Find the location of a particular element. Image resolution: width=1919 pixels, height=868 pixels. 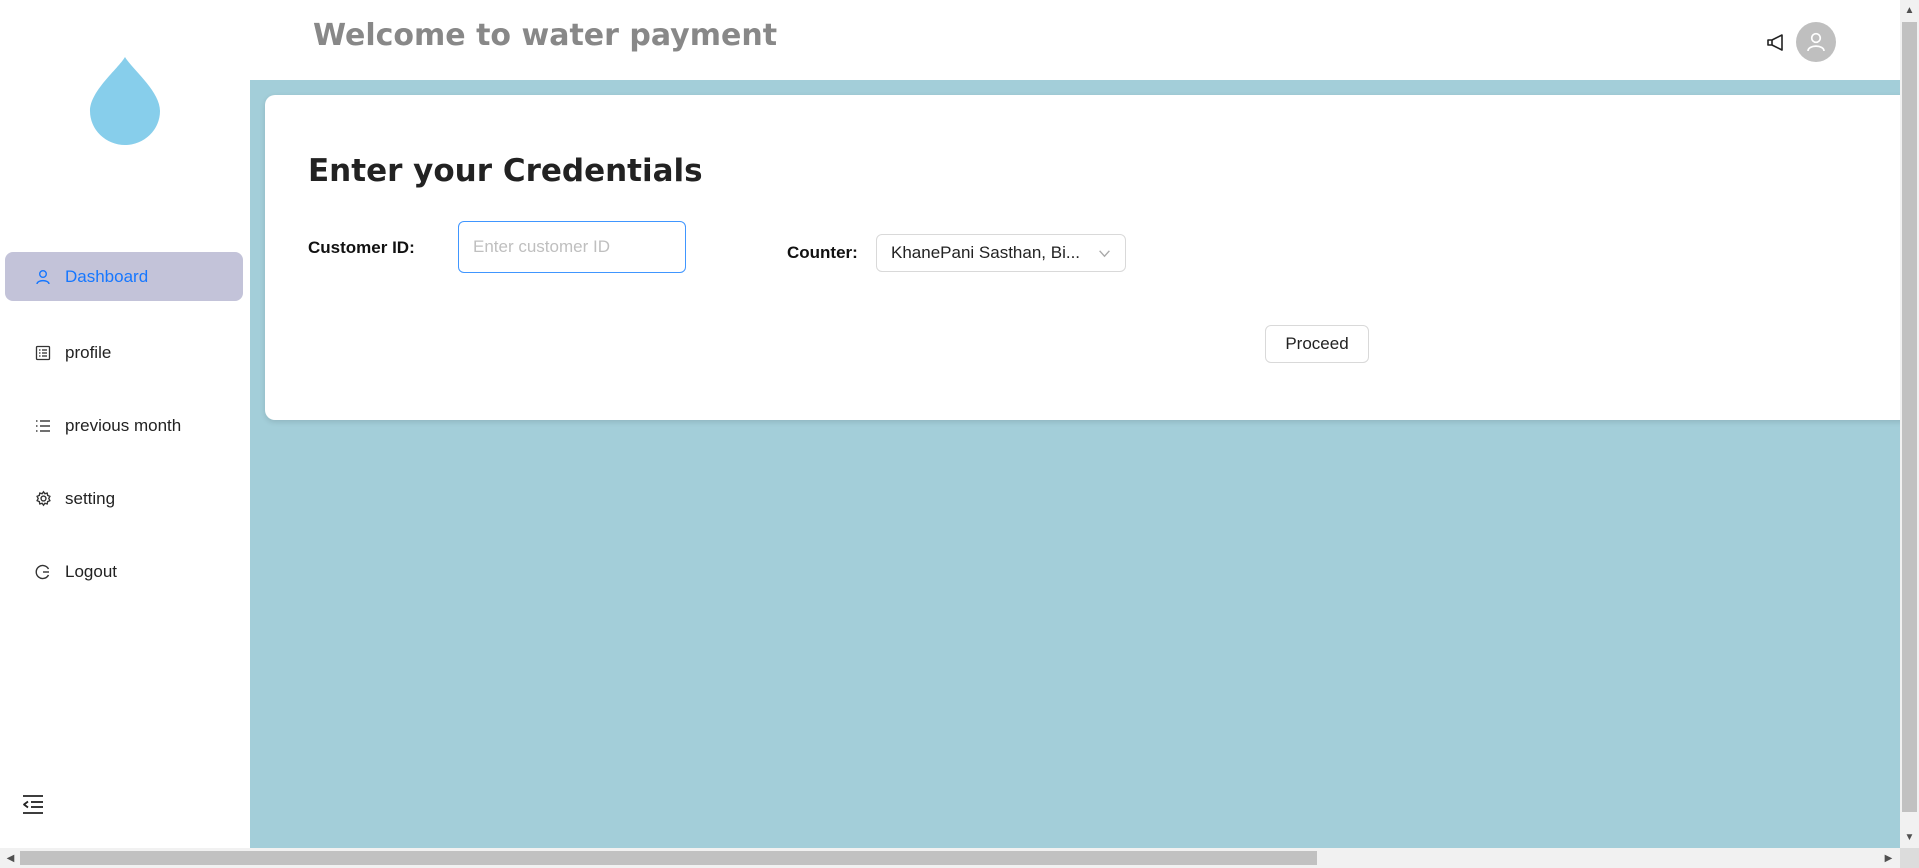

horizontal-scroll-thumb is located at coordinates (668, 858).